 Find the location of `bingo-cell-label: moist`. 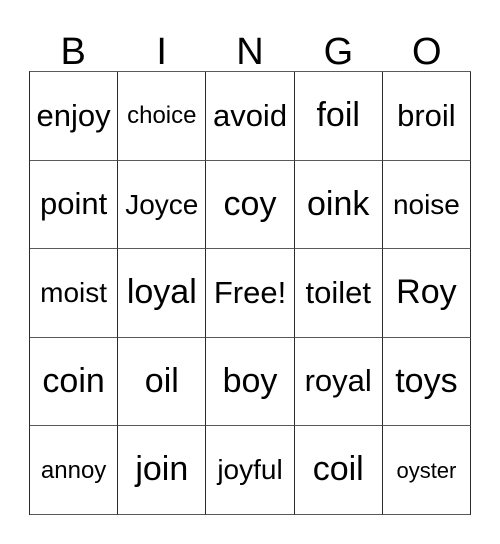

bingo-cell-label: moist is located at coordinates (74, 293).